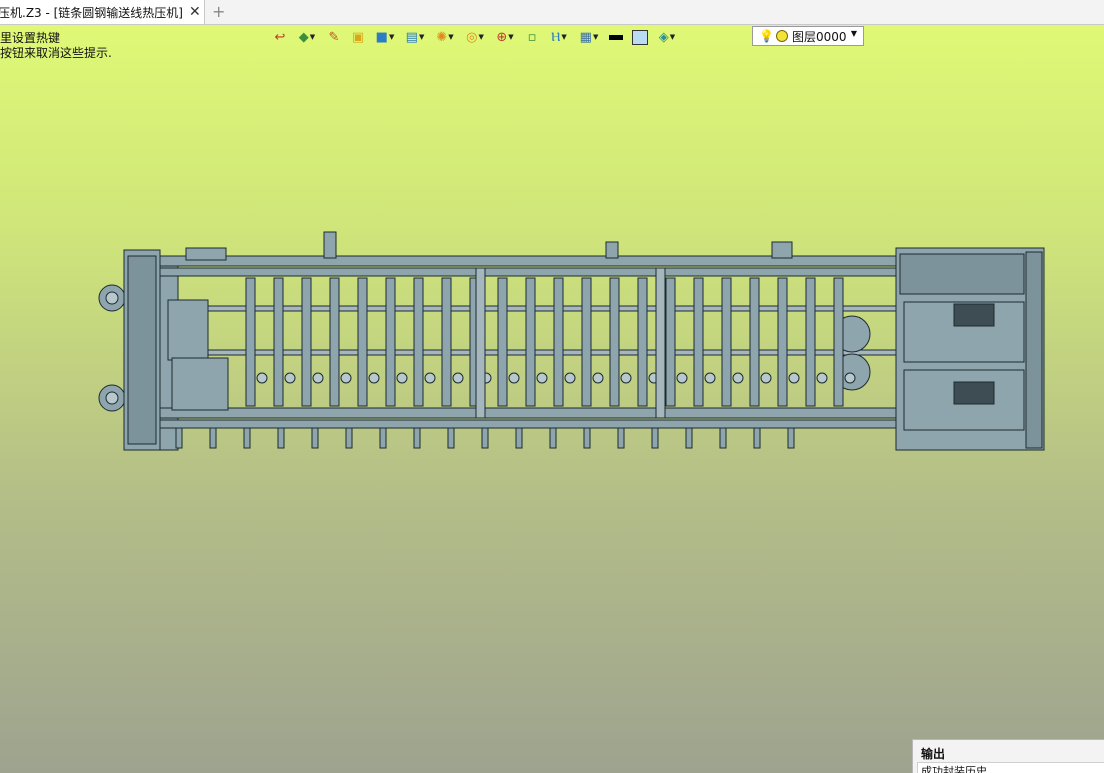  Describe the element at coordinates (559, 37) in the screenshot. I see `dimension-icon: Ⲏ ▼` at that location.